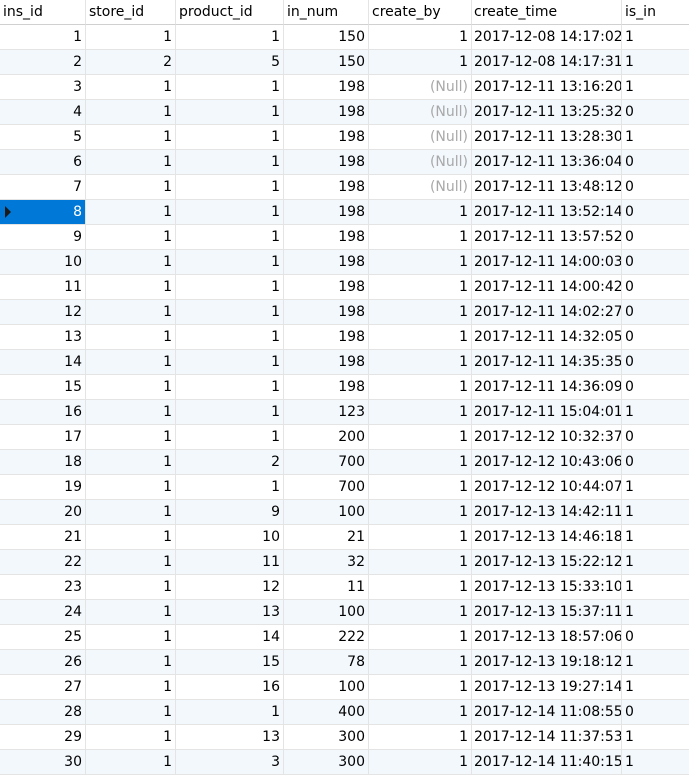 The height and width of the screenshot is (780, 689). I want to click on table-row: 16 1 1 123 1 2017-12-11 15:04:01 1, so click(344, 412).